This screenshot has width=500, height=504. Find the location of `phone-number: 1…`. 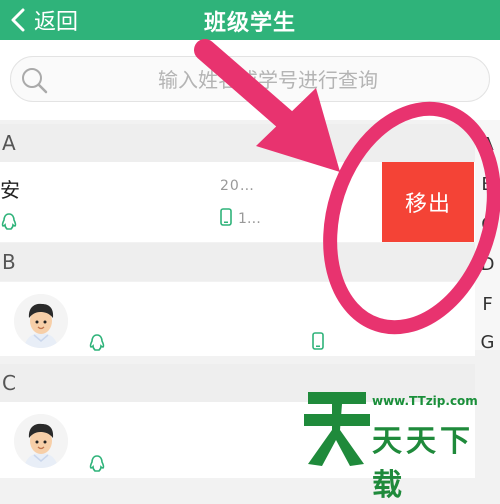

phone-number: 1… is located at coordinates (249, 219).